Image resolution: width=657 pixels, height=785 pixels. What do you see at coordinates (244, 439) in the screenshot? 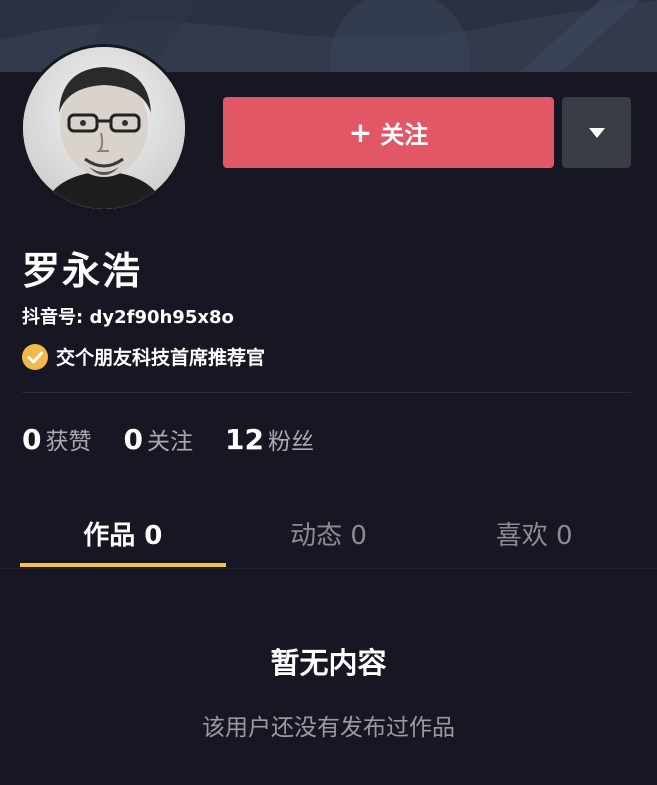
I see `stat-followers-value: 12` at bounding box center [244, 439].